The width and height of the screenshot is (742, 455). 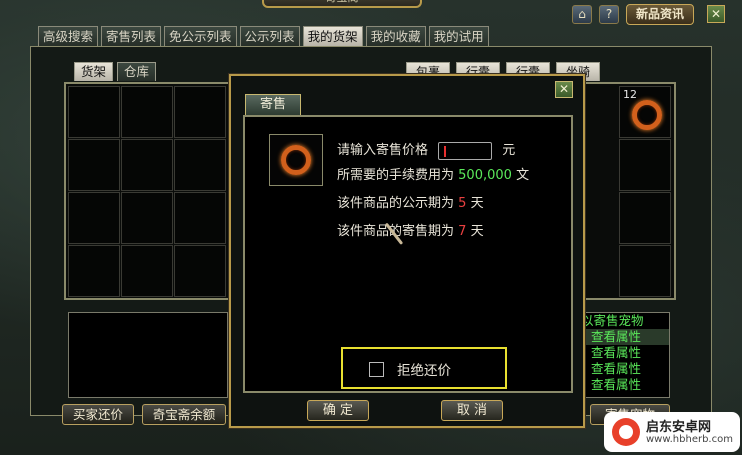 What do you see at coordinates (68, 36) in the screenshot?
I see `tab-advanced-search: 高级搜索` at bounding box center [68, 36].